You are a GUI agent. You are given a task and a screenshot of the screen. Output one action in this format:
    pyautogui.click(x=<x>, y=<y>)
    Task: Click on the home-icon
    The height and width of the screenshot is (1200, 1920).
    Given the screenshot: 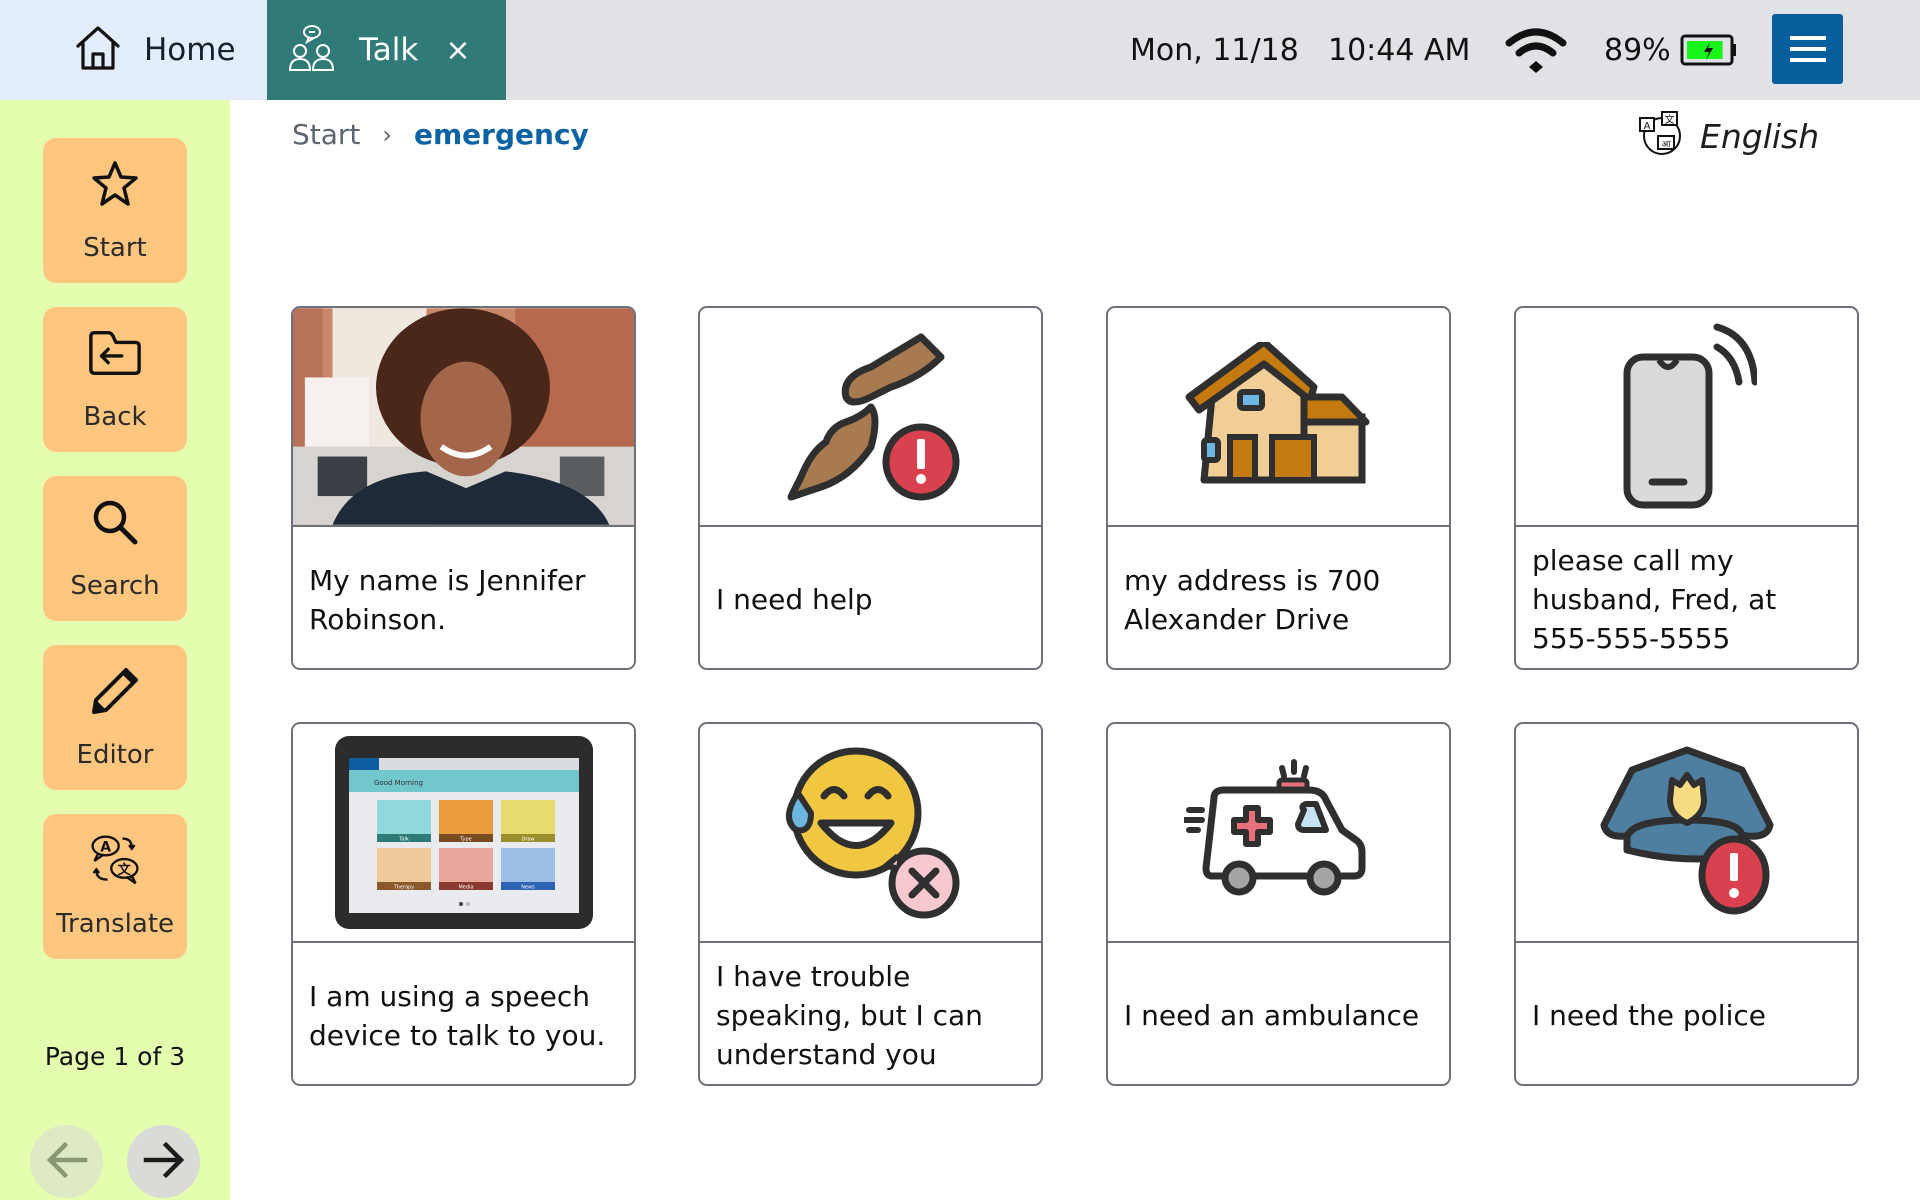 What is the action you would take?
    pyautogui.click(x=98, y=50)
    